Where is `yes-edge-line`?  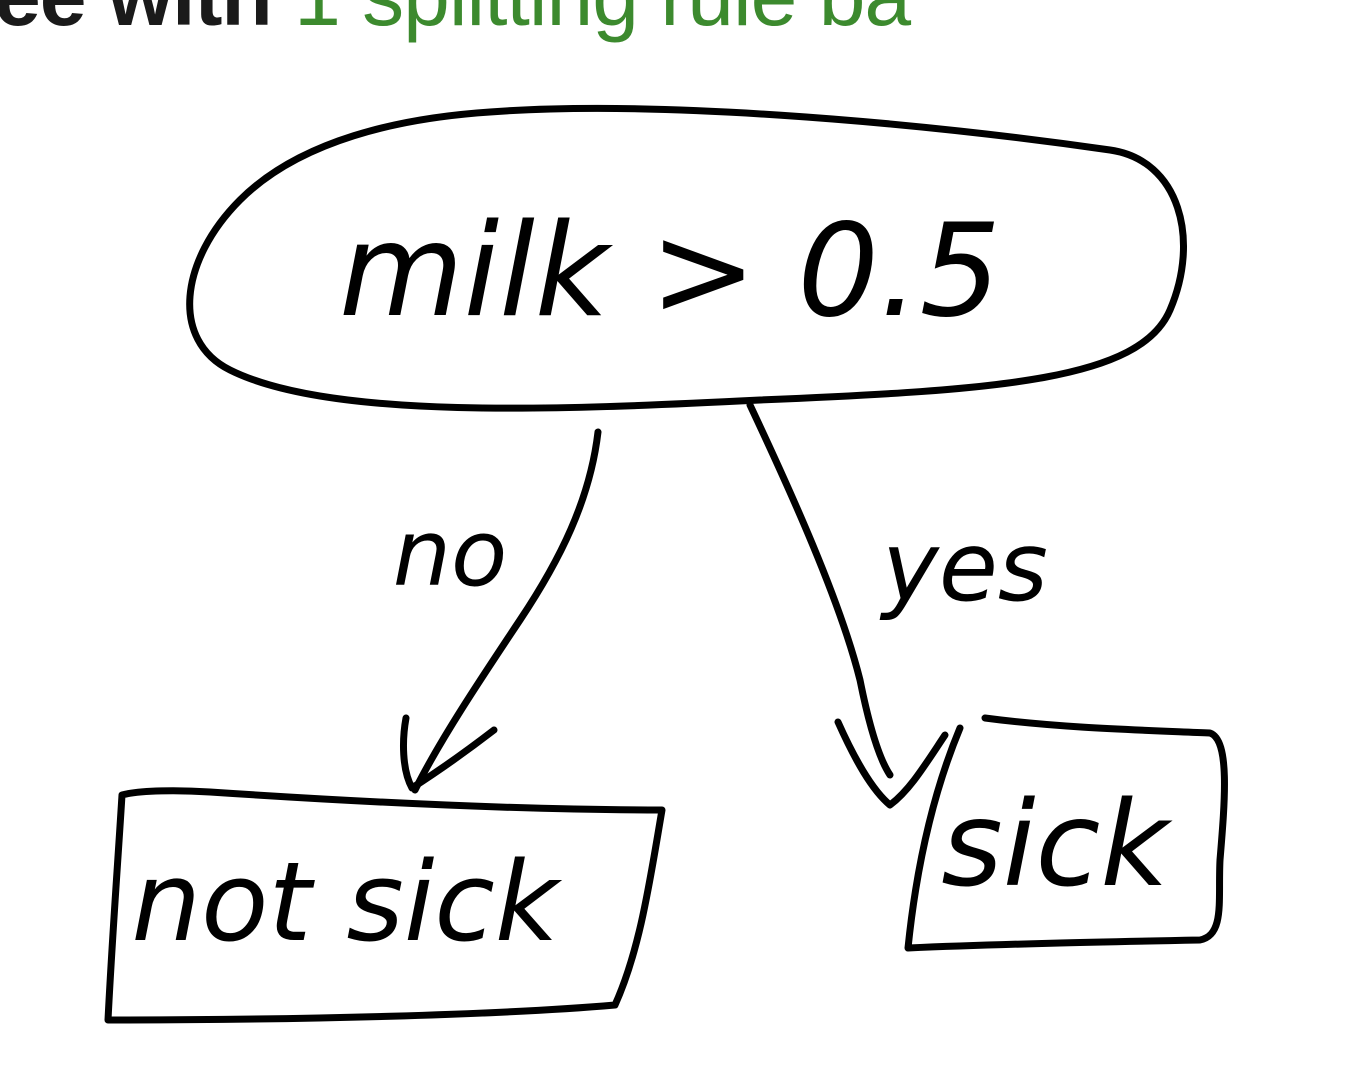
yes-edge-line is located at coordinates (820, 590).